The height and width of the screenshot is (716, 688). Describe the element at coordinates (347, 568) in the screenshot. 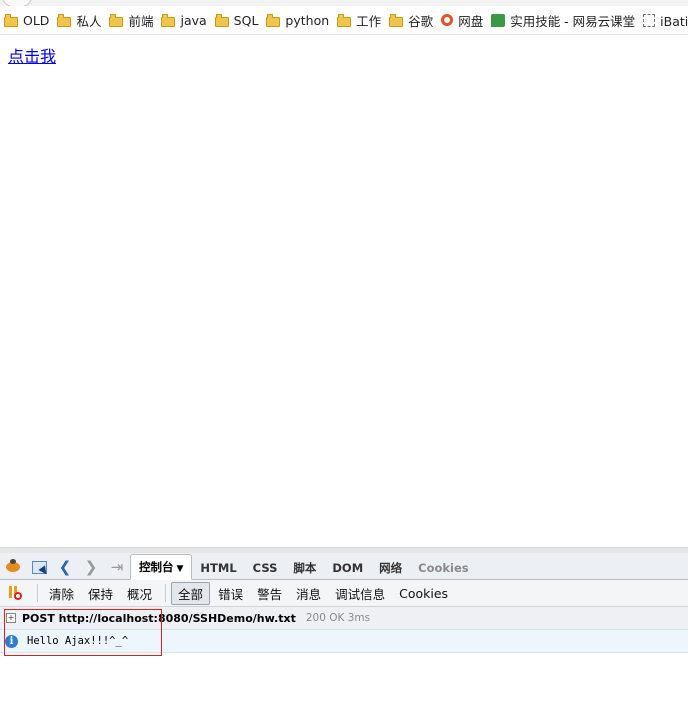

I see `tab-dom: DOM` at that location.